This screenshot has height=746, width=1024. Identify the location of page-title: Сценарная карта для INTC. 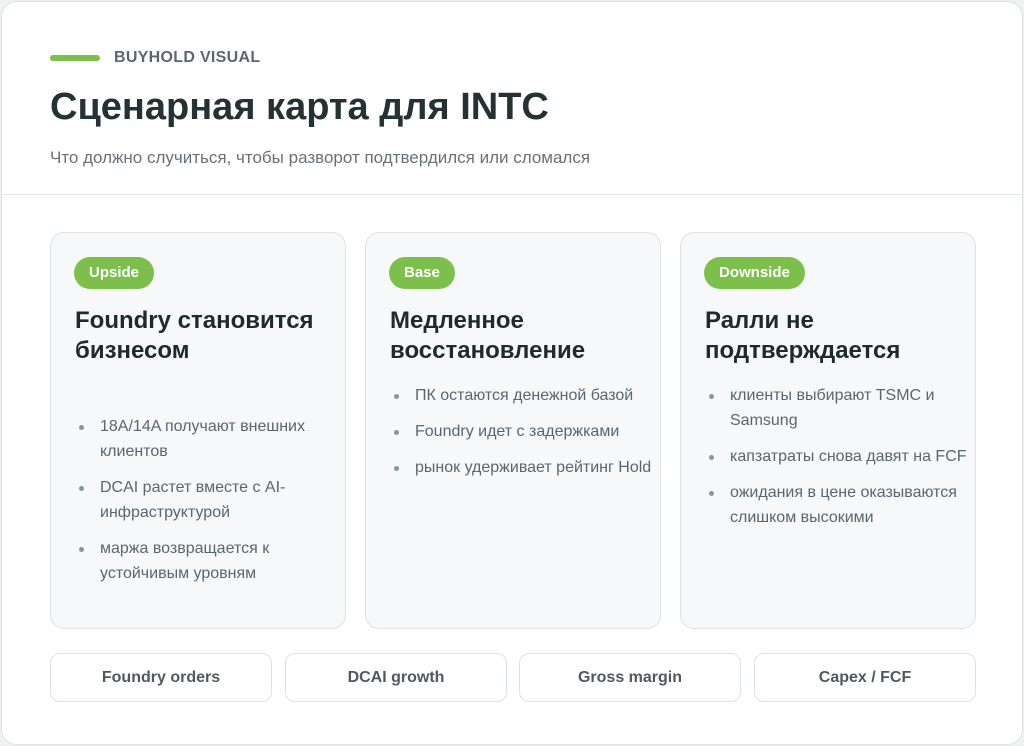
(299, 107).